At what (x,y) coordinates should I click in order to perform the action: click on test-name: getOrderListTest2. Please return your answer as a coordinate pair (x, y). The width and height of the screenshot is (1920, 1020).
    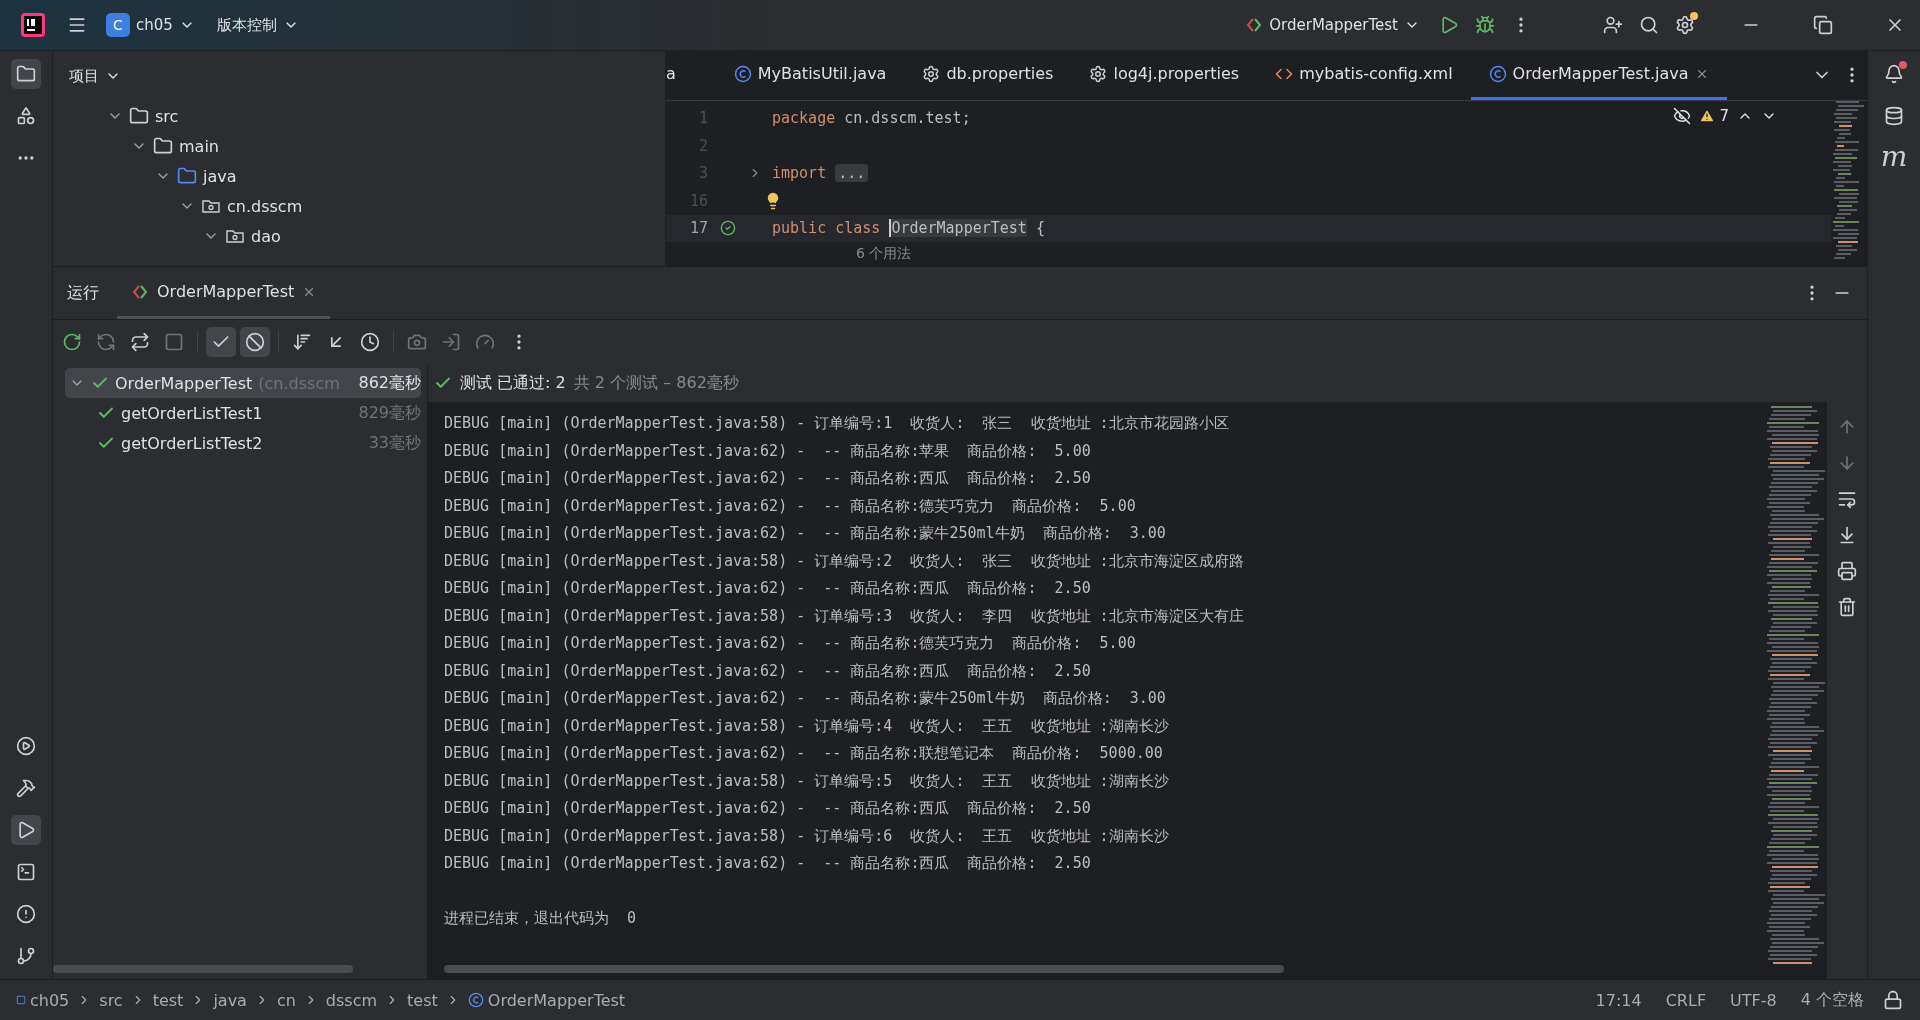
    Looking at the image, I should click on (192, 443).